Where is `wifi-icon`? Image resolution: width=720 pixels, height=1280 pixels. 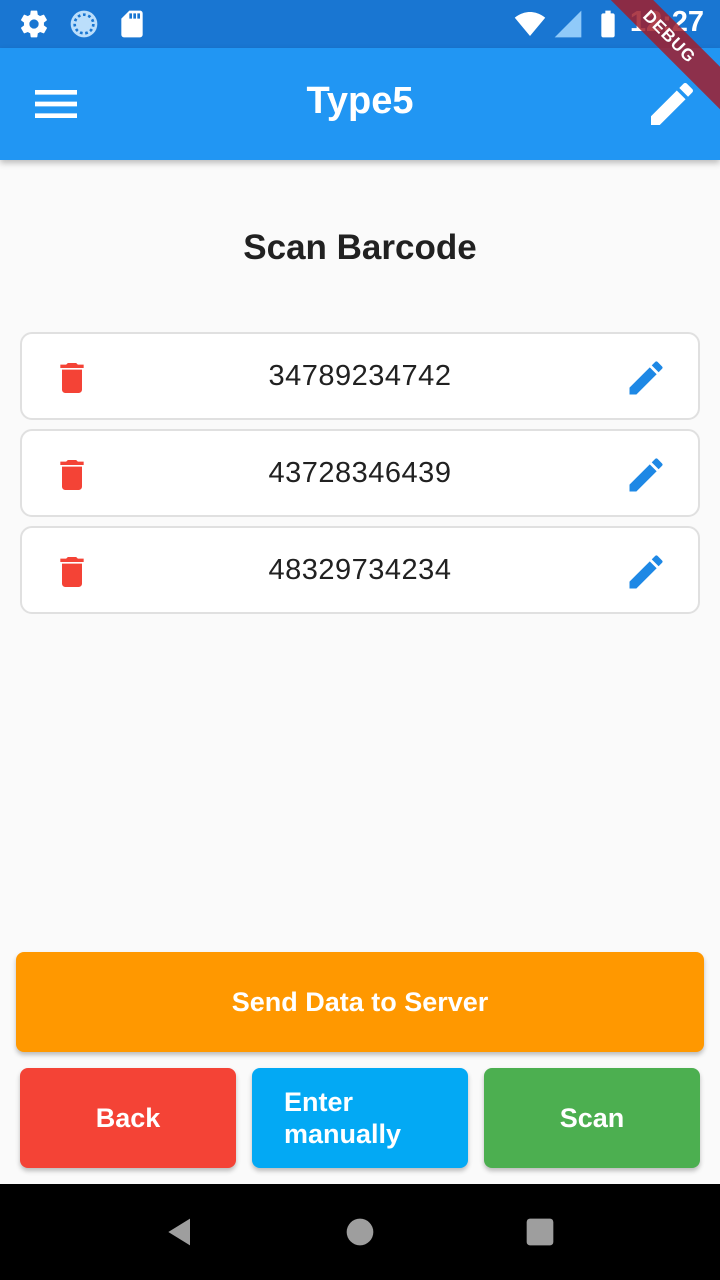
wifi-icon is located at coordinates (530, 24).